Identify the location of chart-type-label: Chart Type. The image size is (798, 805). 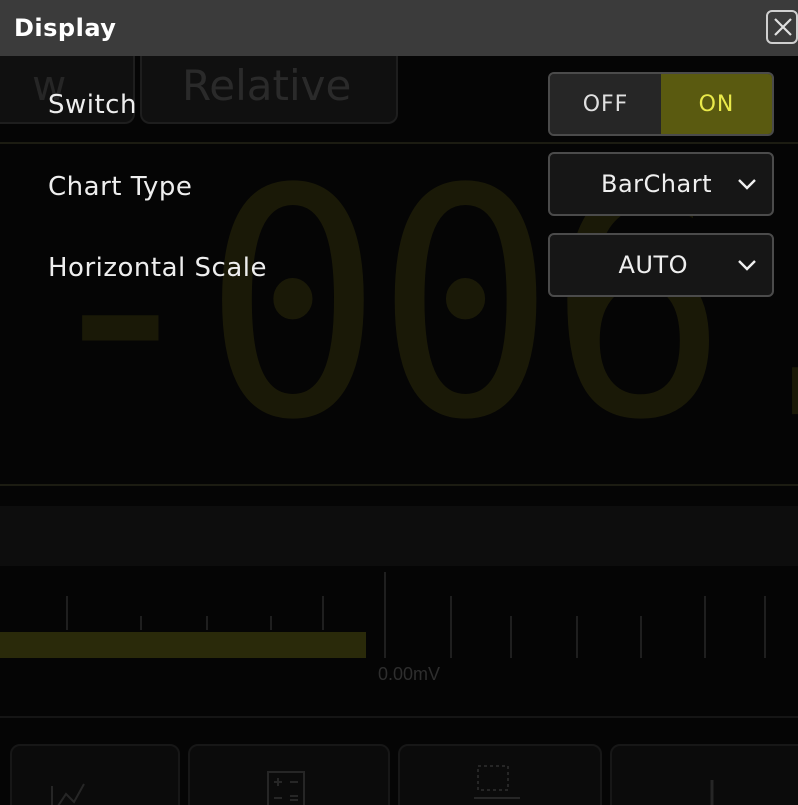
(120, 187).